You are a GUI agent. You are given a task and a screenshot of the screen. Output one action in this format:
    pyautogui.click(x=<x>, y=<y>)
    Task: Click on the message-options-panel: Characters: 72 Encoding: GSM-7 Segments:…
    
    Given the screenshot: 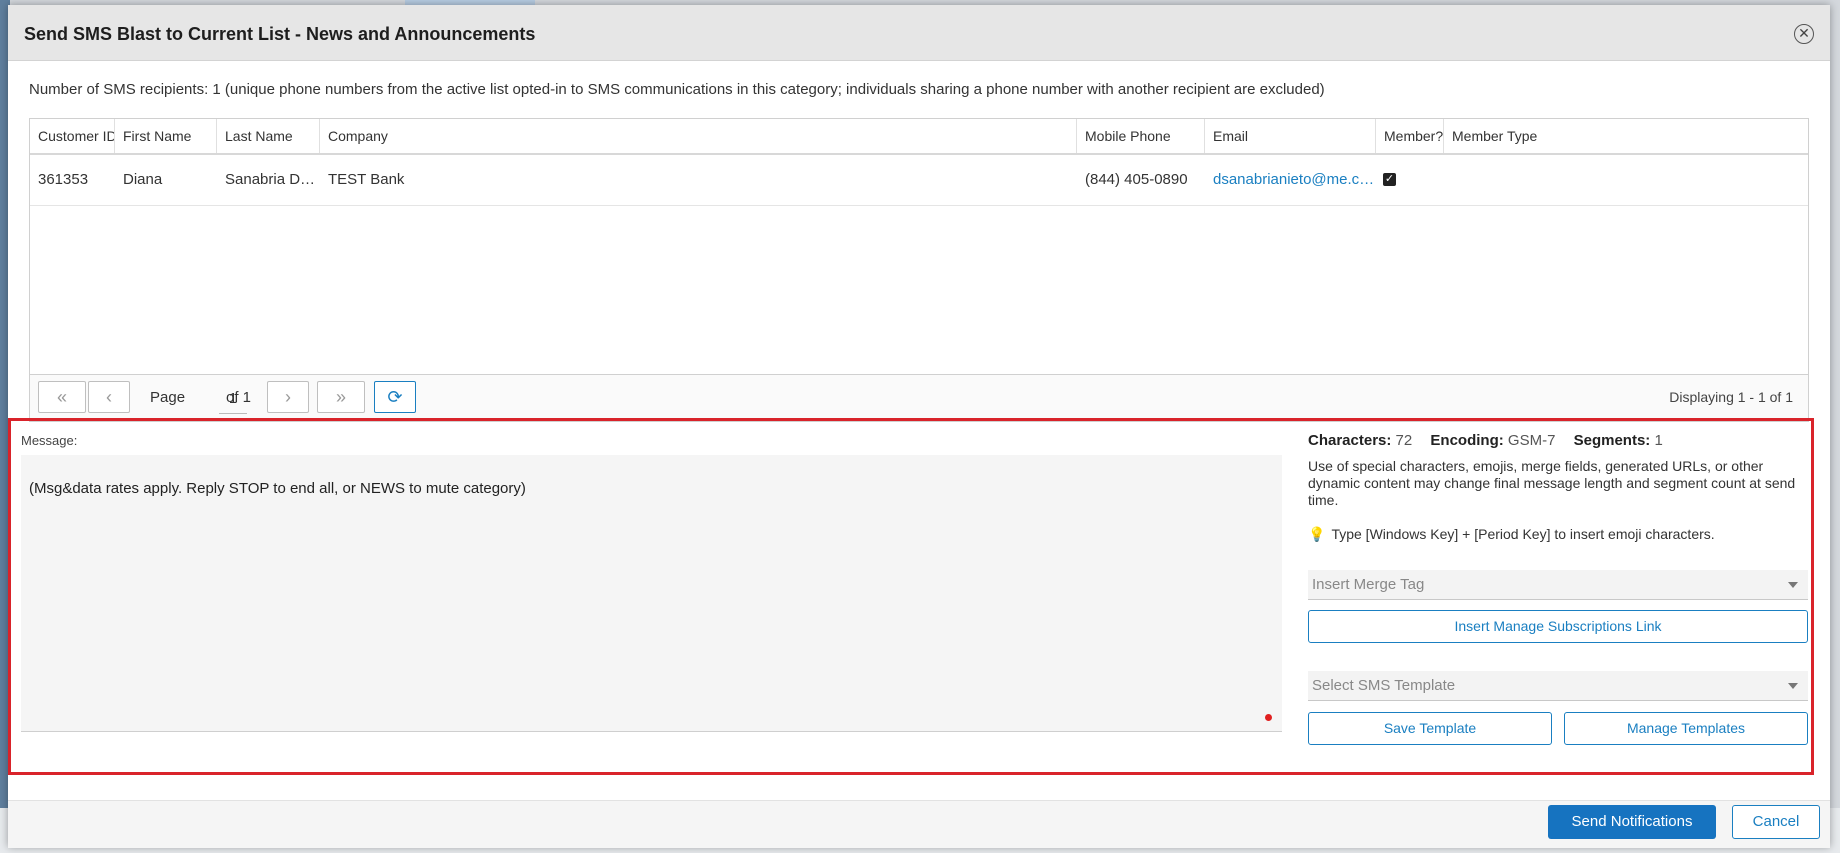 What is the action you would take?
    pyautogui.click(x=1558, y=588)
    